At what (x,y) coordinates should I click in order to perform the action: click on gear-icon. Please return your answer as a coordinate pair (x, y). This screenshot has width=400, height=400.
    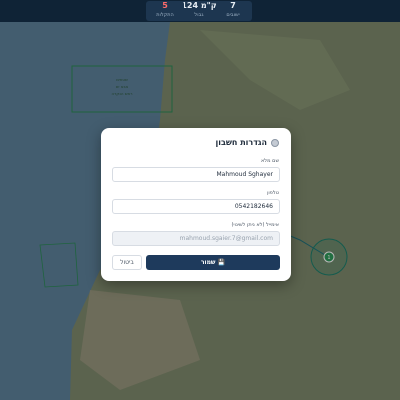
    Looking at the image, I should click on (275, 142).